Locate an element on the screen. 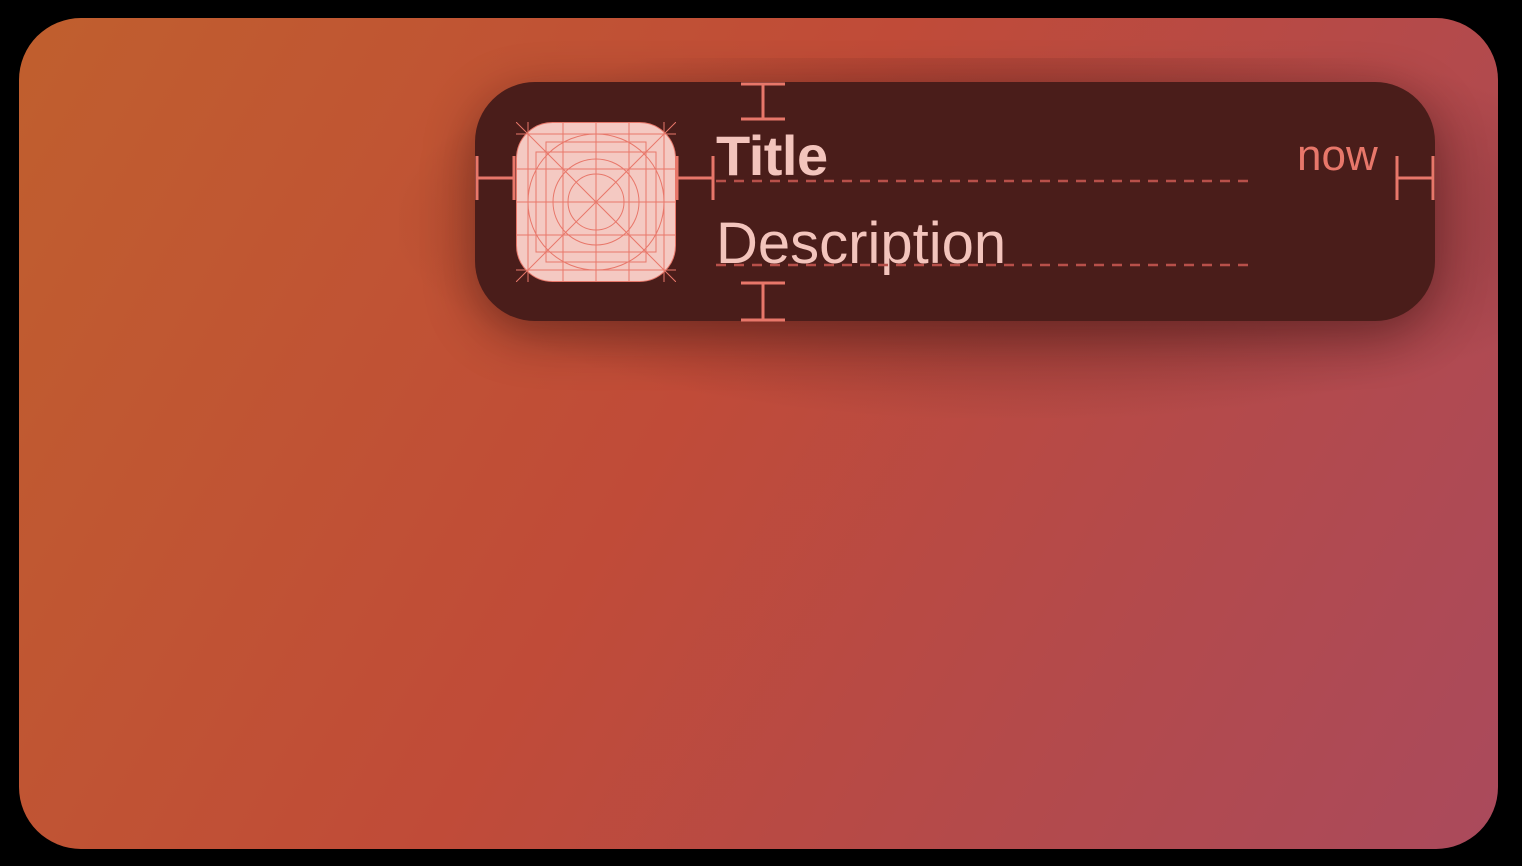 This screenshot has height=866, width=1522. notification-description: Description is located at coordinates (861, 243).